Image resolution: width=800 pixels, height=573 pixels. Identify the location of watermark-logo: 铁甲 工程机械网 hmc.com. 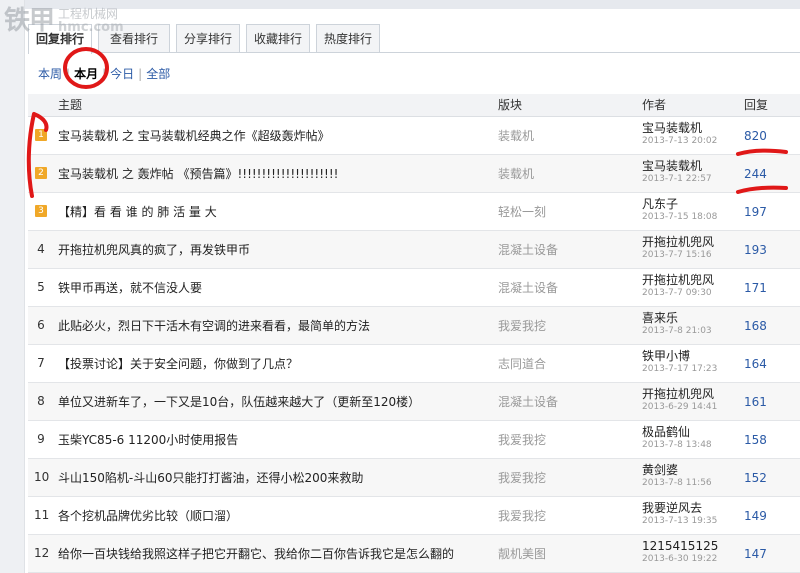
(64, 23).